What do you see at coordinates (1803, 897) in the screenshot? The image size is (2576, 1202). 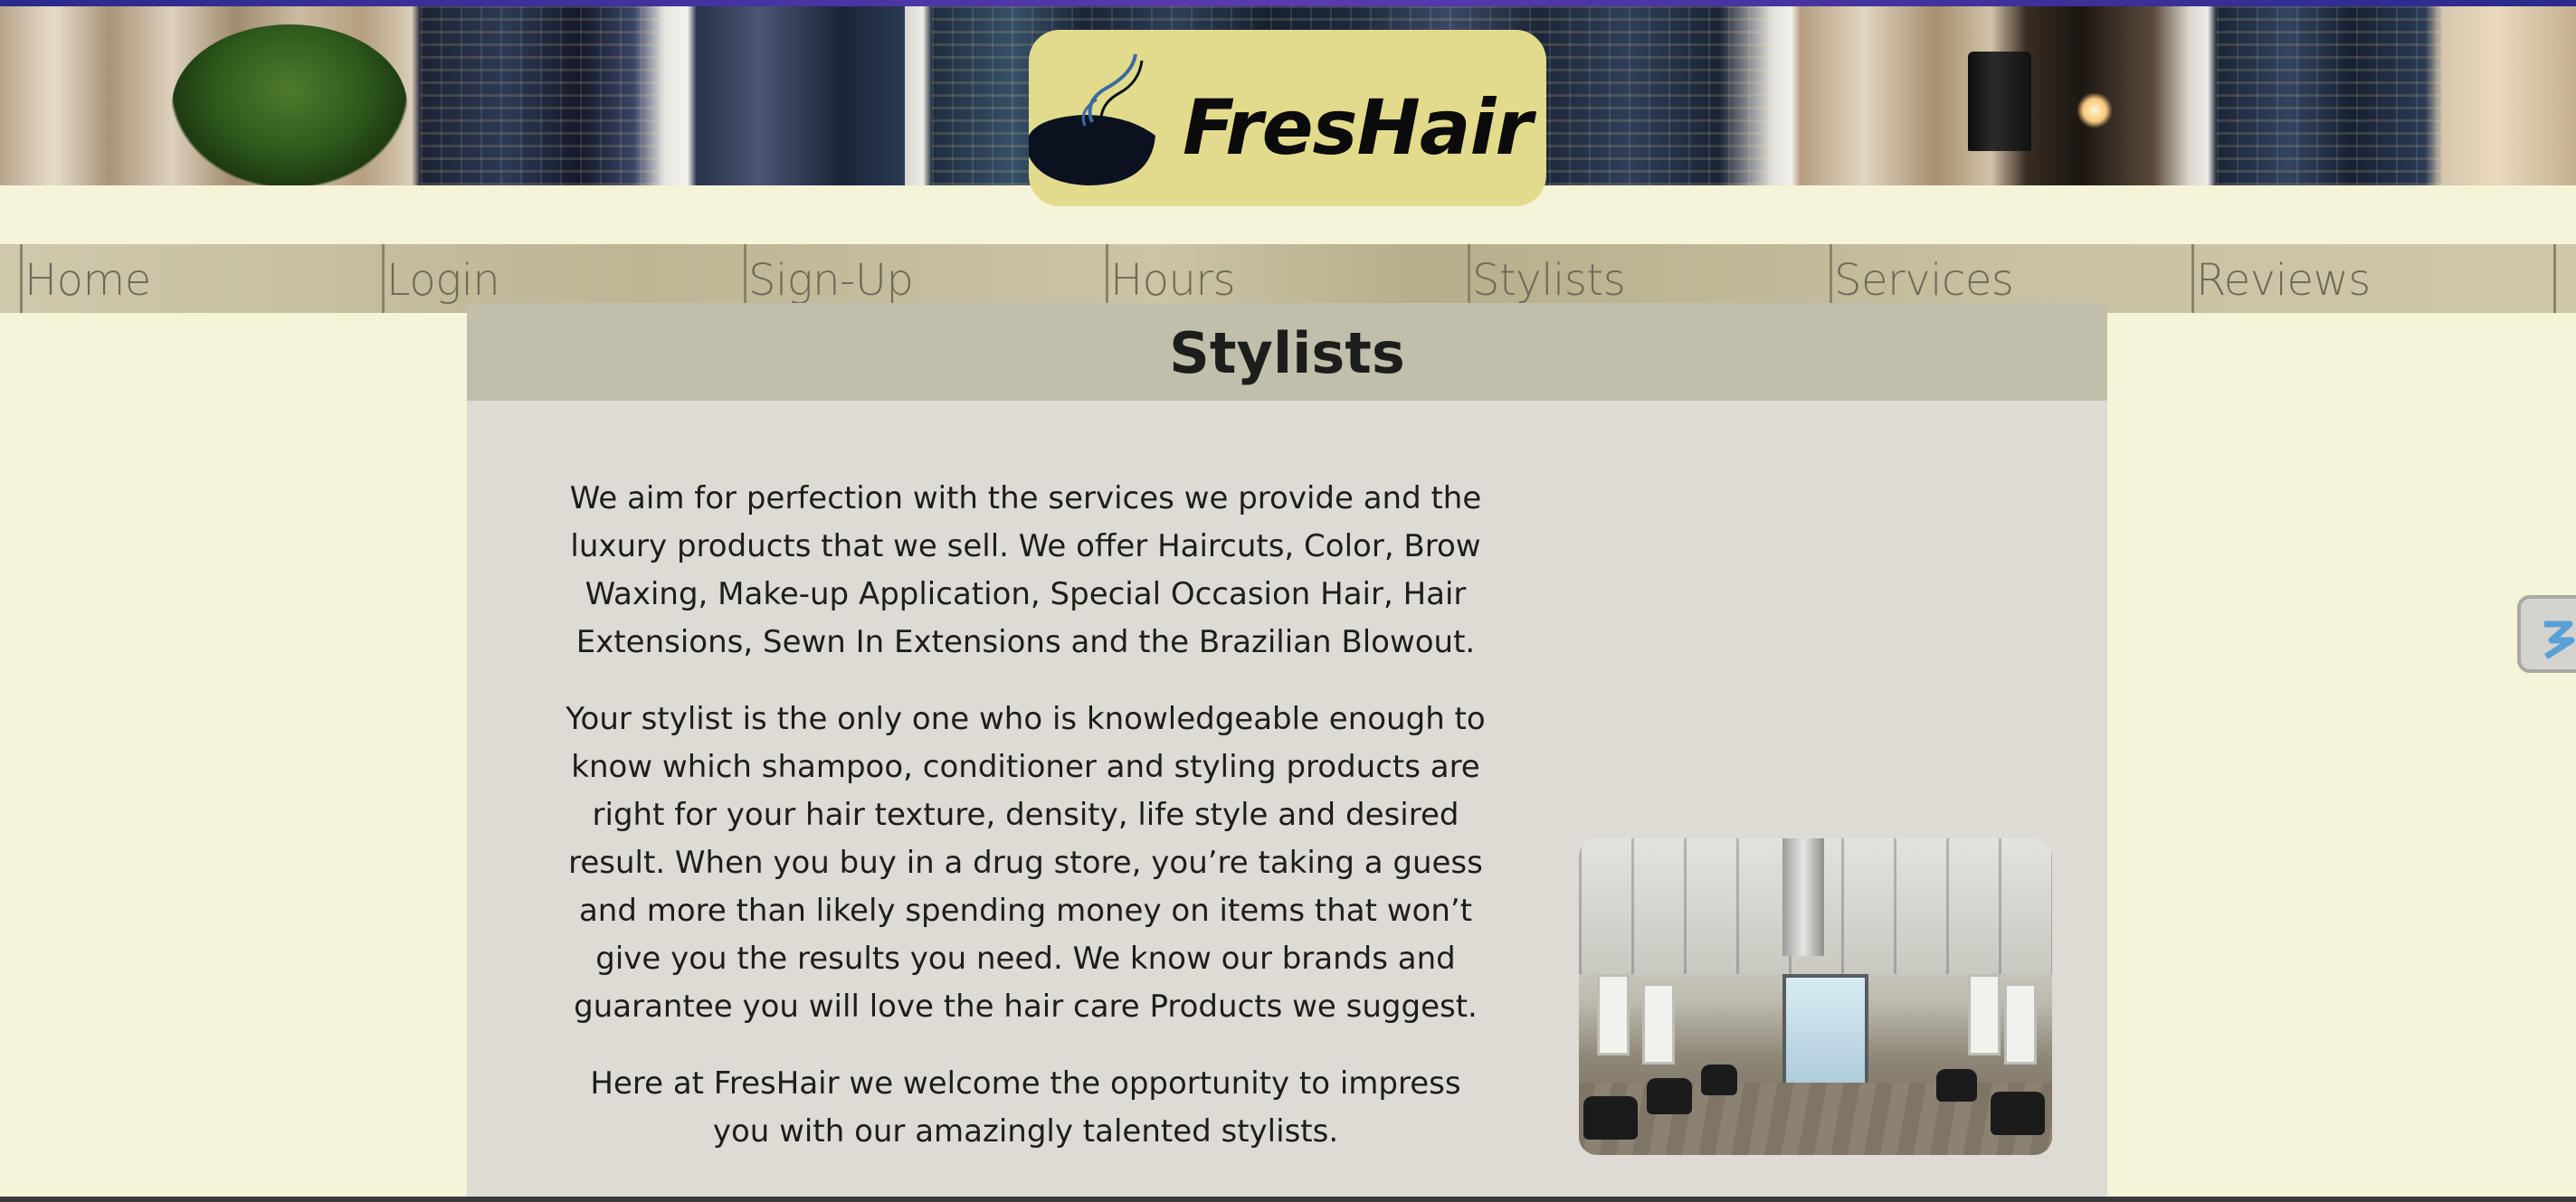 I see `photo-duct` at bounding box center [1803, 897].